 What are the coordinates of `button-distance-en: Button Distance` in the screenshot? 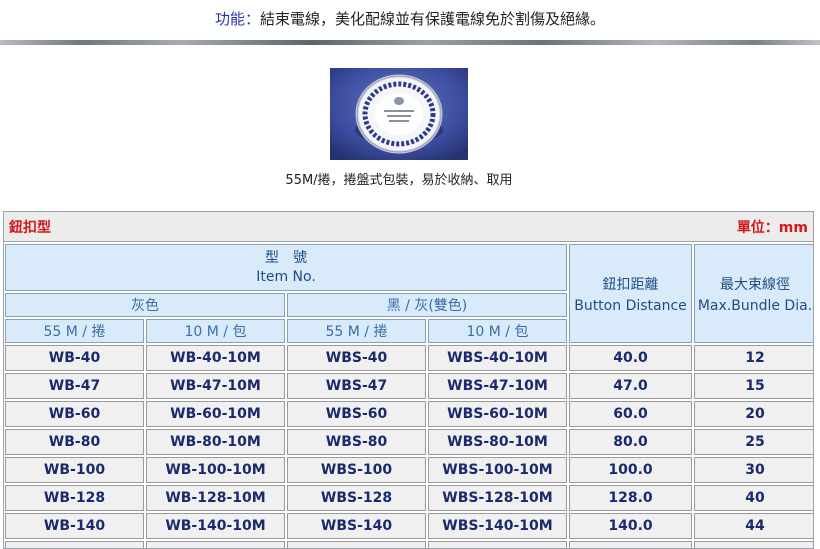 It's located at (630, 305).